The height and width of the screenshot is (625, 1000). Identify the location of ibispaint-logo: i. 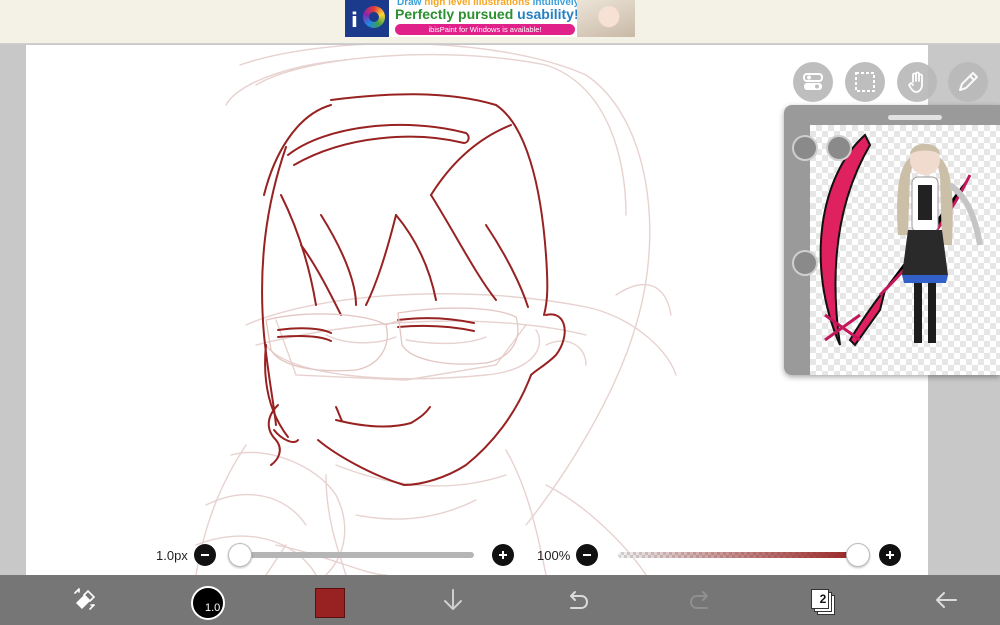
(367, 18).